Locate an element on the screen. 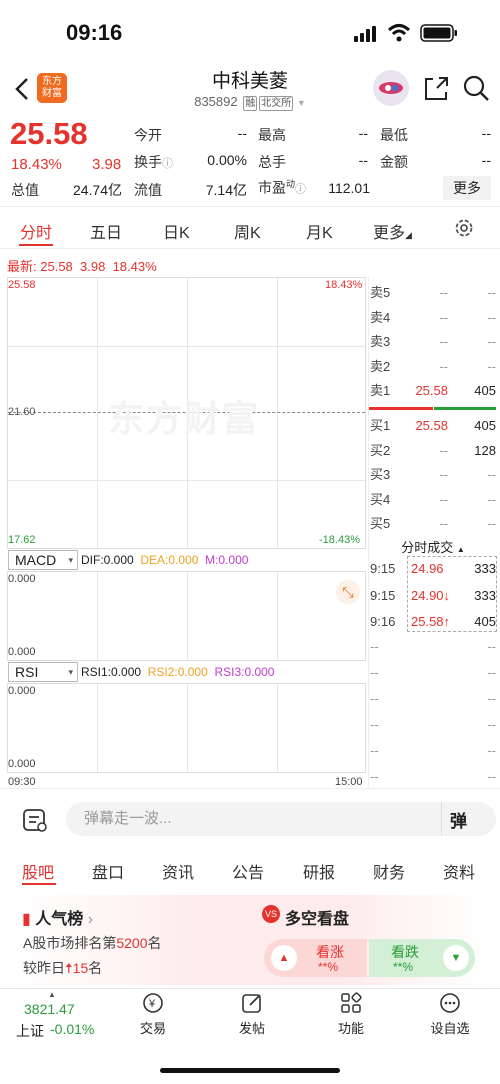  macd-selector: MACD is located at coordinates (43, 560).